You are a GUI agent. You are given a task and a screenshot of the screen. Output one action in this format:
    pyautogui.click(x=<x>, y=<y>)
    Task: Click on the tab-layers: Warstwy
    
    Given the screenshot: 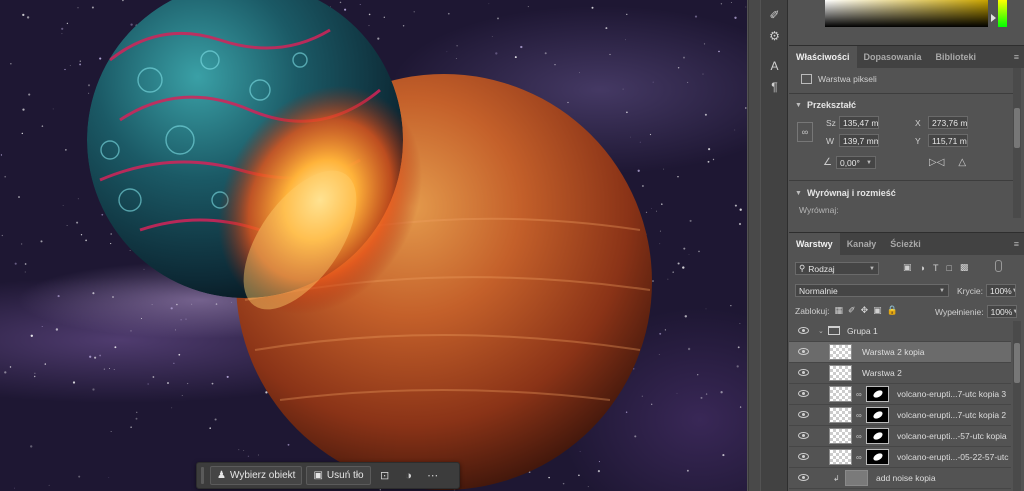 What is the action you would take?
    pyautogui.click(x=814, y=244)
    